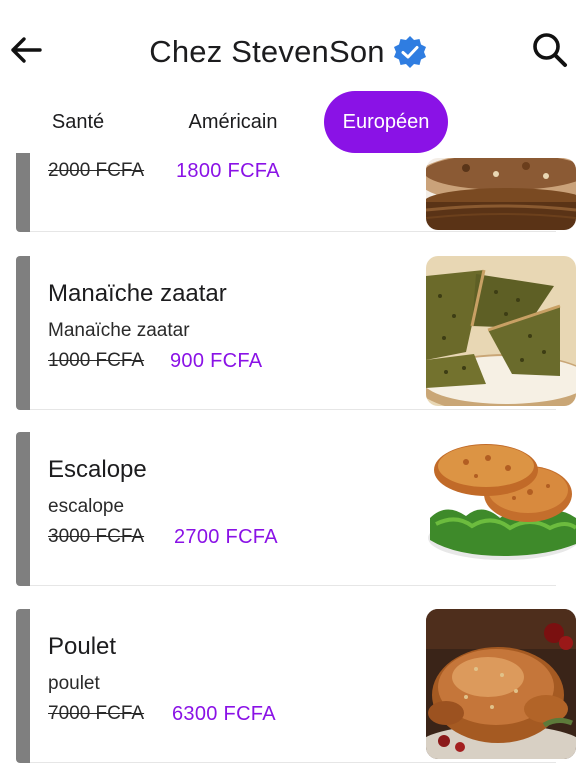 This screenshot has width=576, height=768. Describe the element at coordinates (86, 506) in the screenshot. I see `item-description: escalope` at that location.